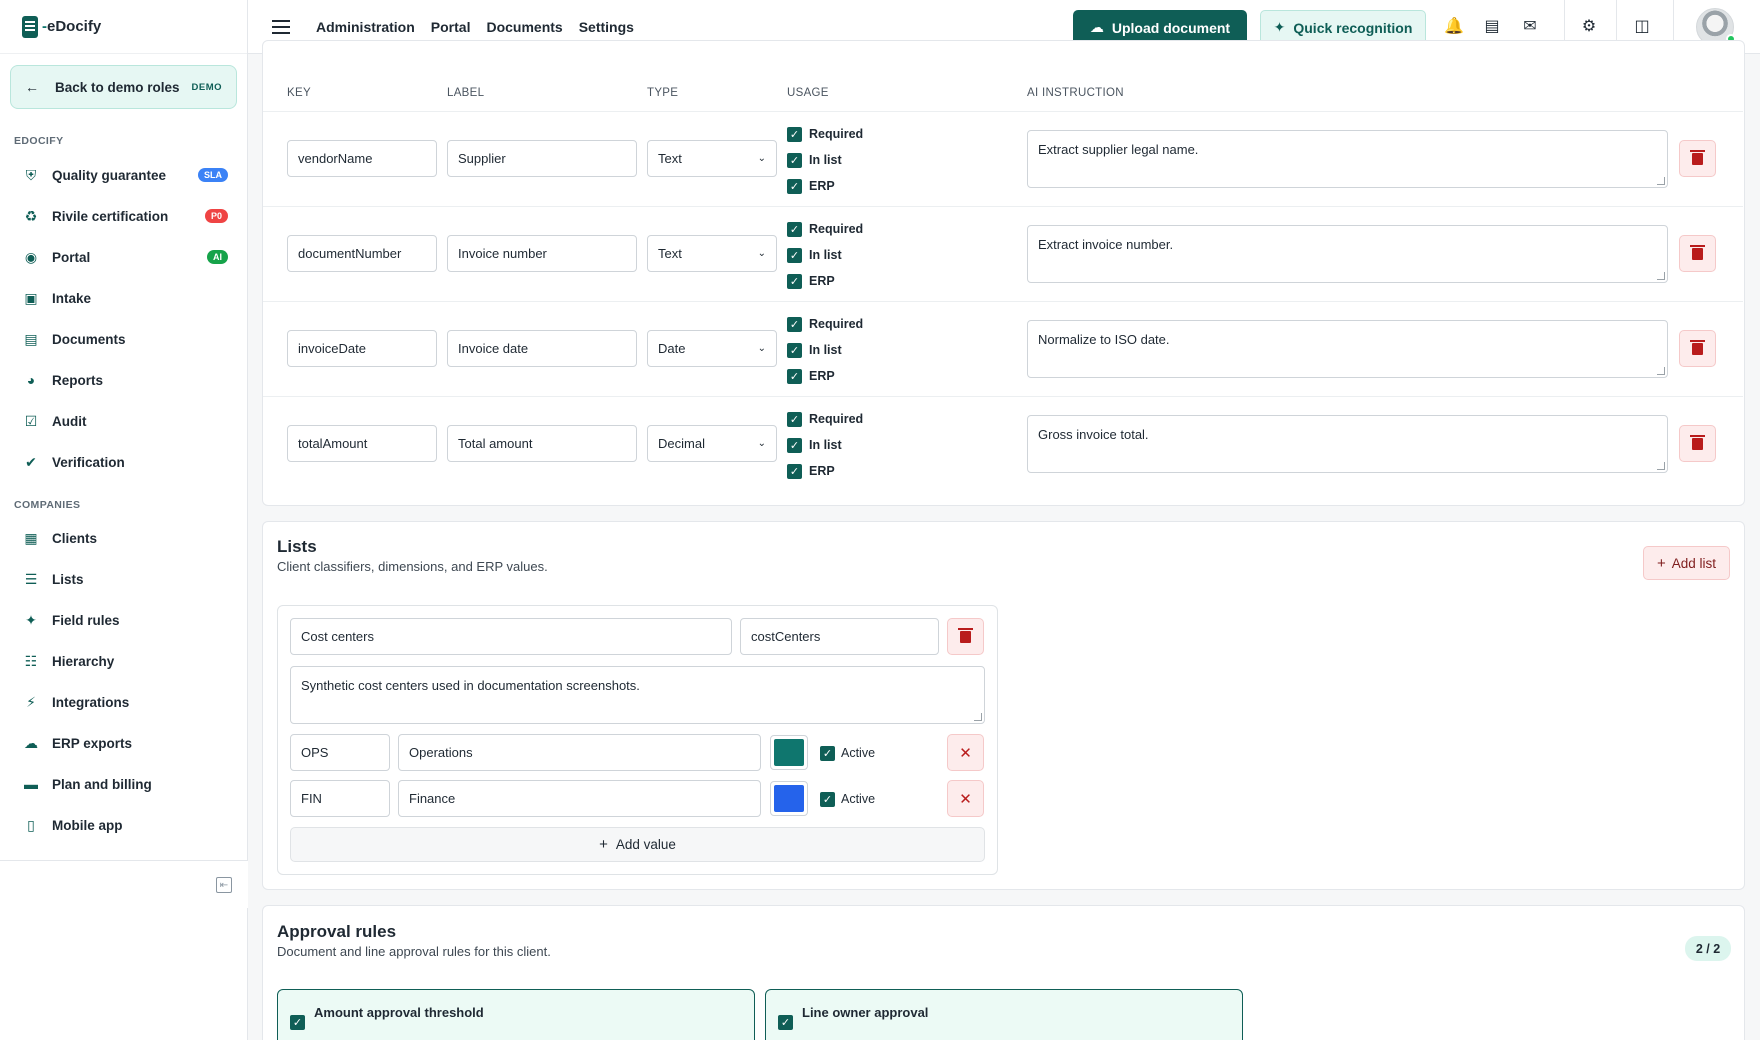  I want to click on sidebar-item-plan-and-billing: ▬ Plan and billing, so click(125, 784).